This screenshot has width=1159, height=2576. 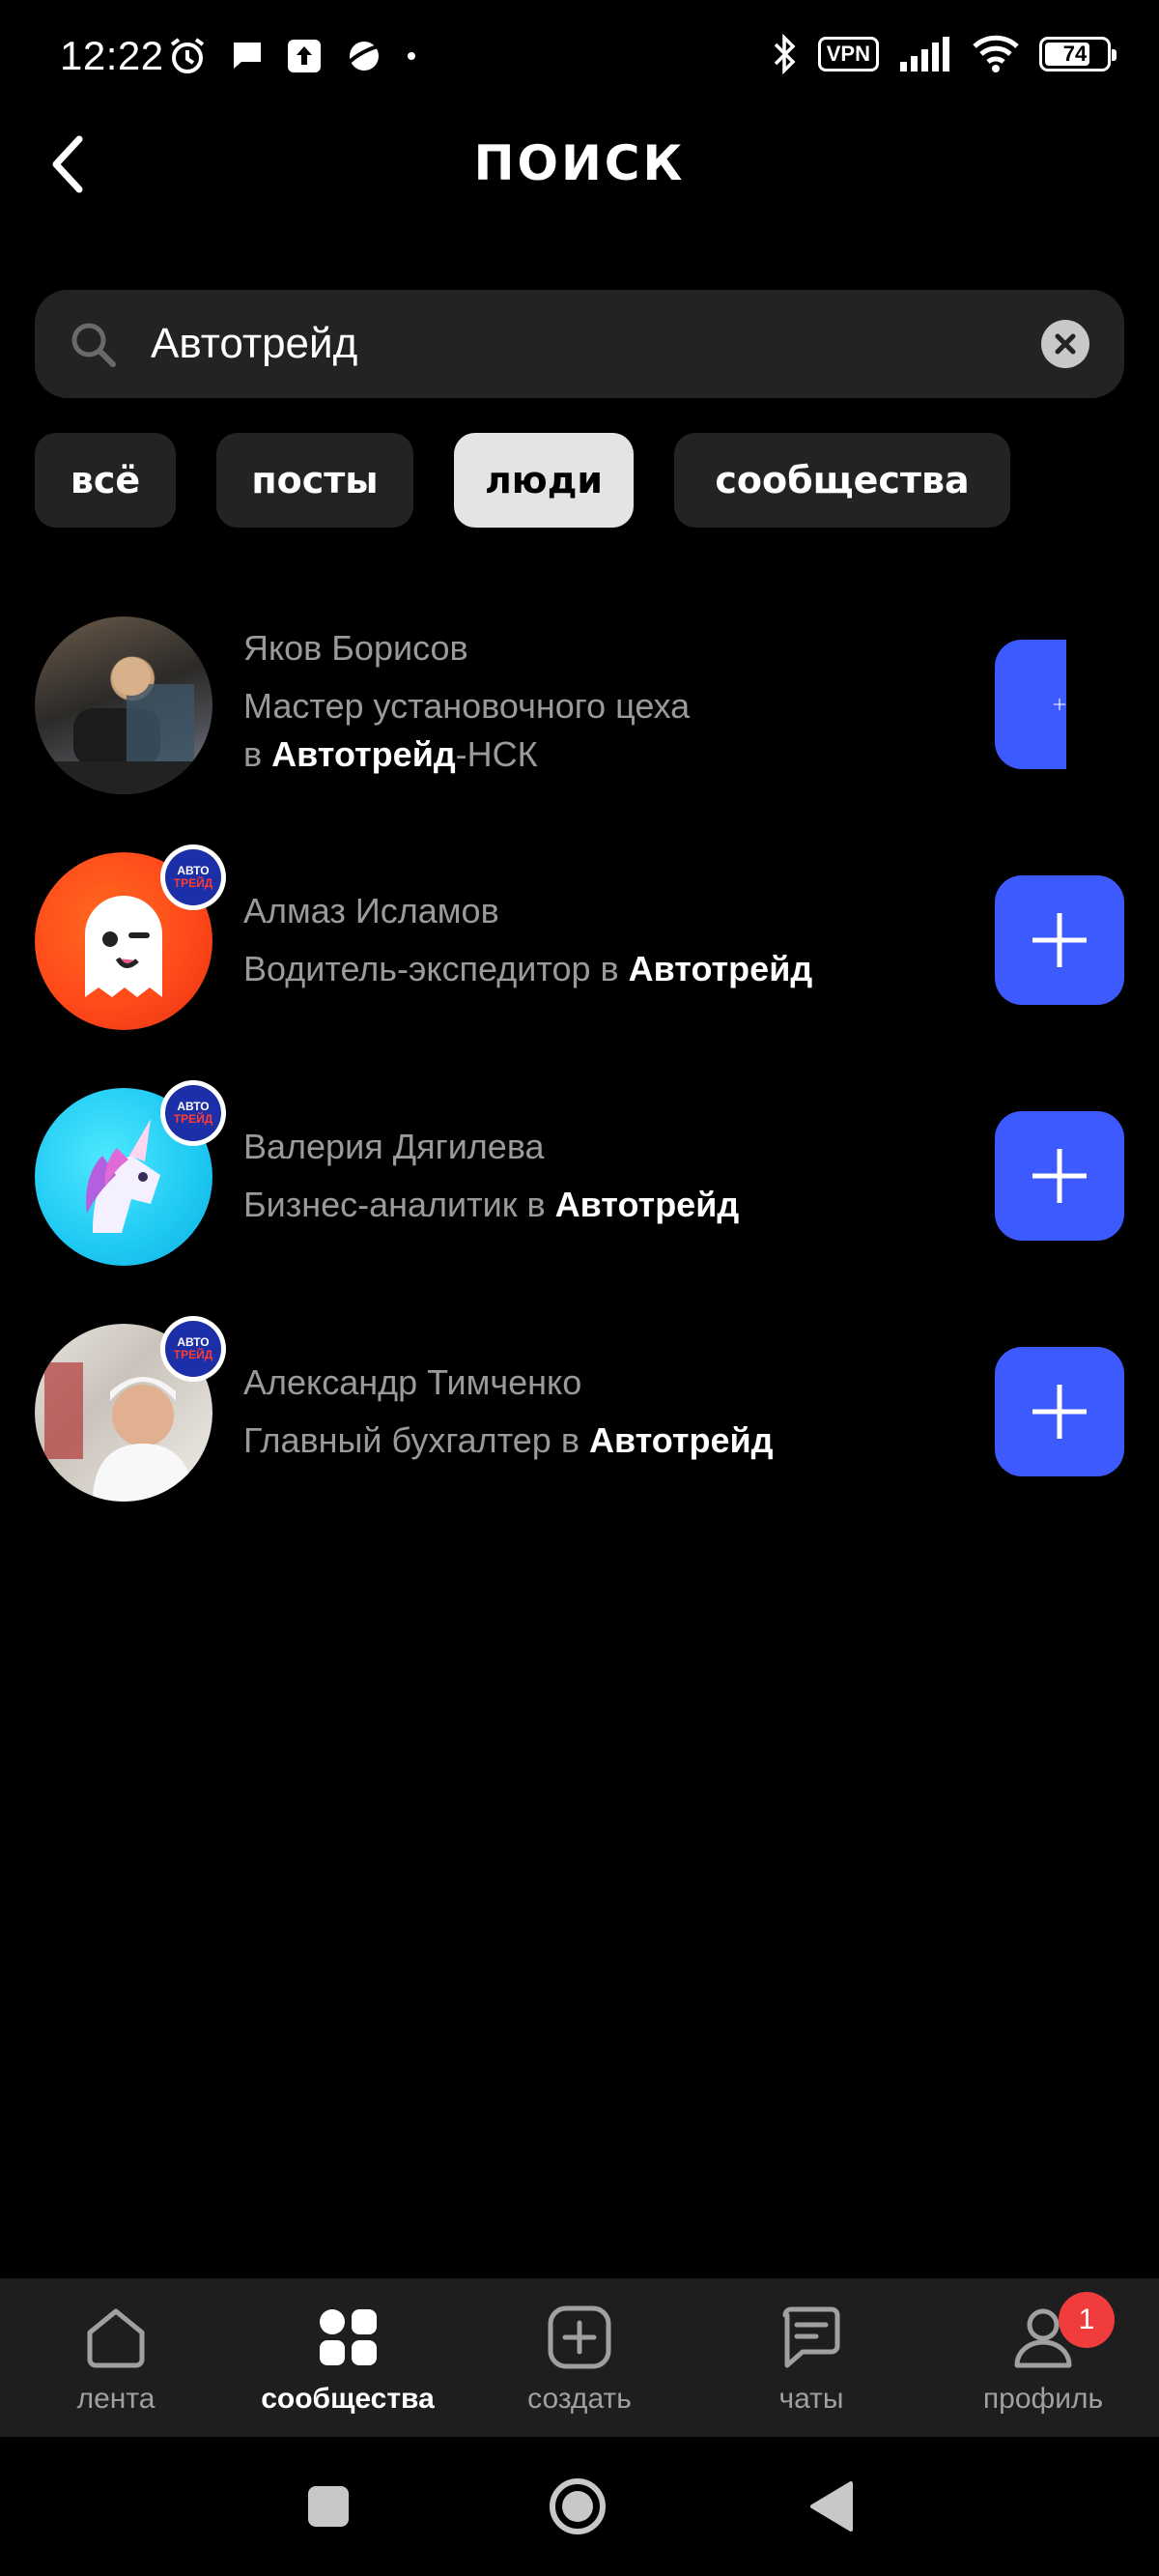 What do you see at coordinates (842, 481) in the screenshot?
I see `filter-chip-communities: сообщества` at bounding box center [842, 481].